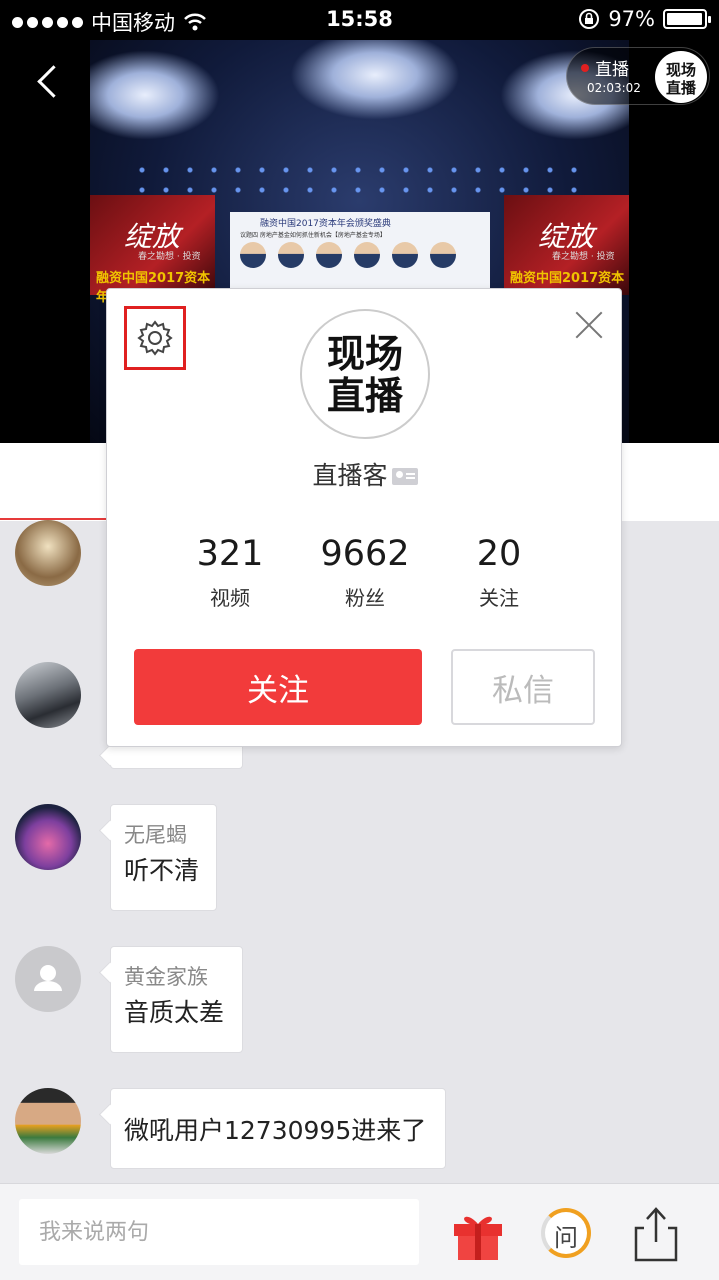 The height and width of the screenshot is (1280, 719). I want to click on default-avatar-icon, so click(48, 979).